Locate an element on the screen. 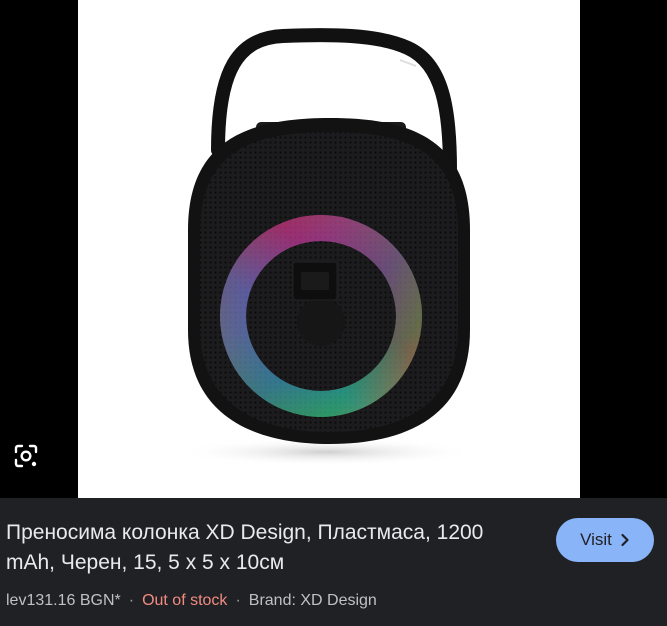 This screenshot has width=667, height=626. google-lens-icon is located at coordinates (26, 456).